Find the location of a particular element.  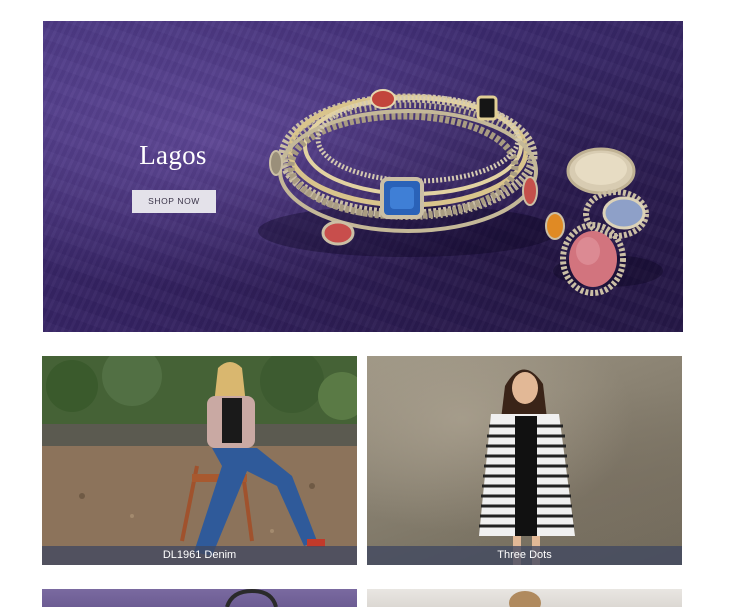

category-tile-three-dots: Three Dots is located at coordinates (524, 460).